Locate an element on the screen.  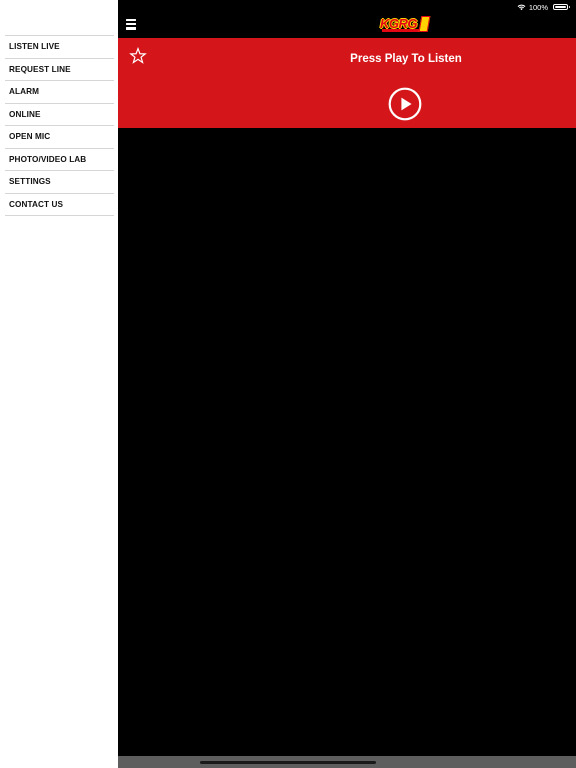
play-icon is located at coordinates (405, 104).